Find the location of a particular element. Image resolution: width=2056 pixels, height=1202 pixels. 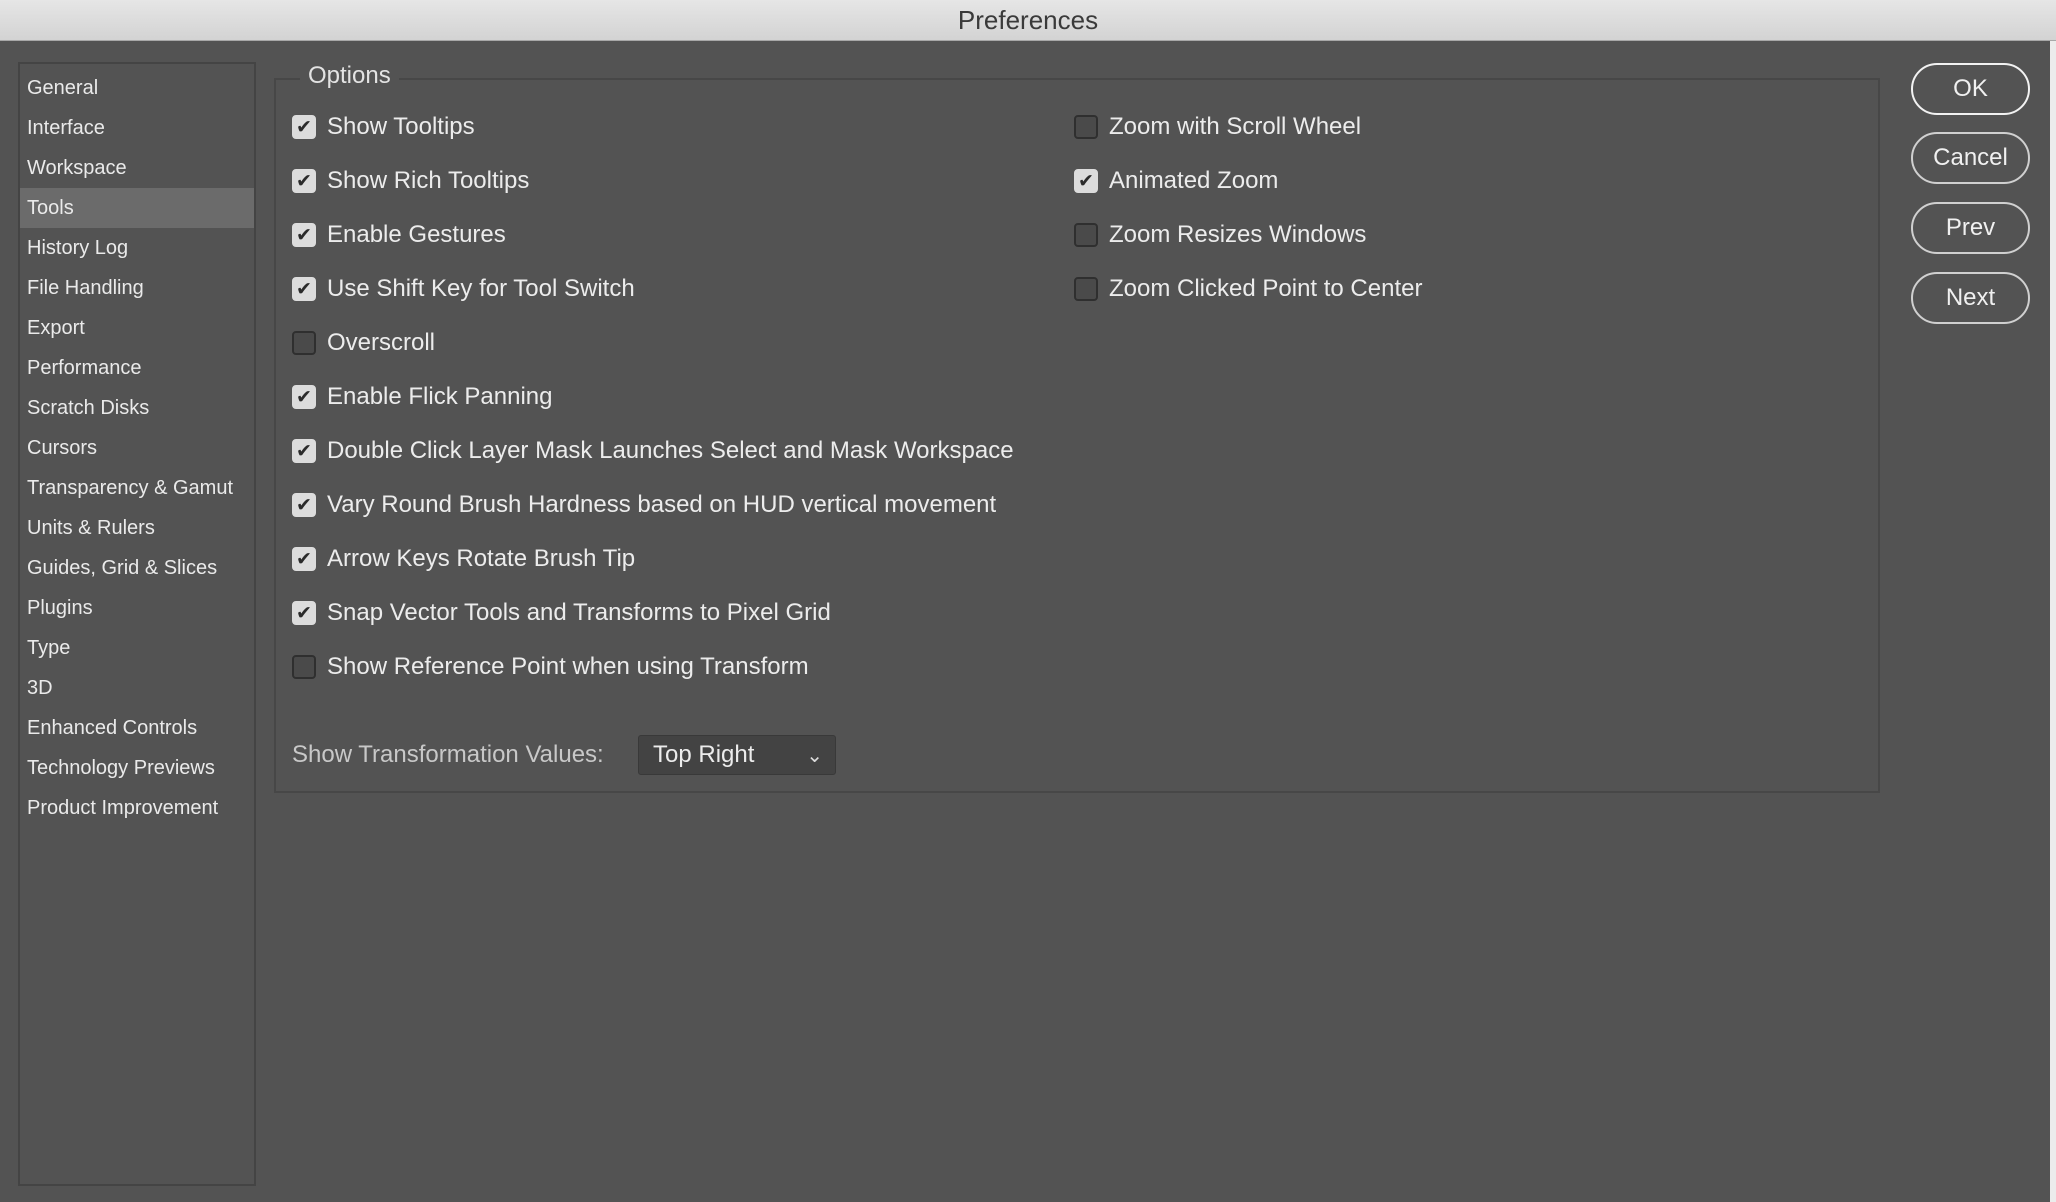

option-overscroll: Overscroll is located at coordinates (363, 343).